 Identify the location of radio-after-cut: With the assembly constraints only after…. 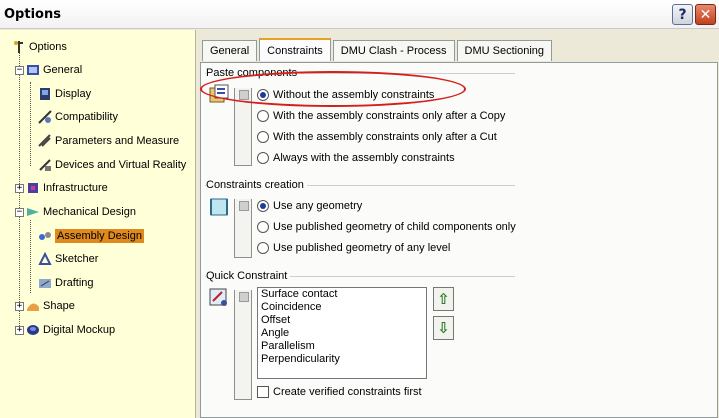
(377, 137).